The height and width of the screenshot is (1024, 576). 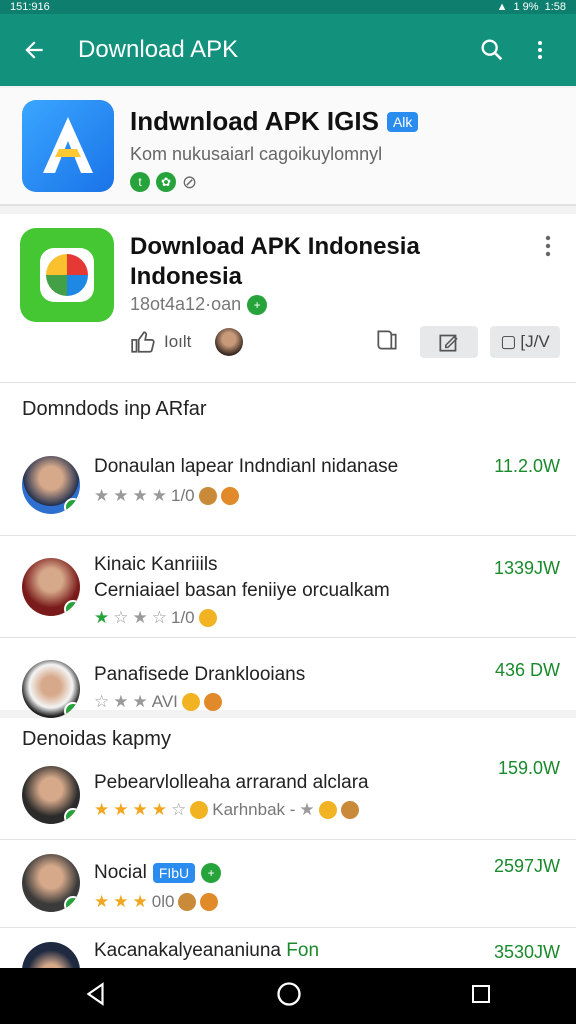 I want to click on status-time: 1:58, so click(x=555, y=7).